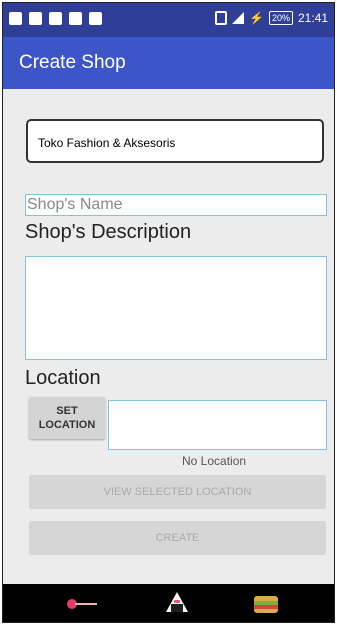 The image size is (337, 627). I want to click on location-label: Location, so click(63, 378).